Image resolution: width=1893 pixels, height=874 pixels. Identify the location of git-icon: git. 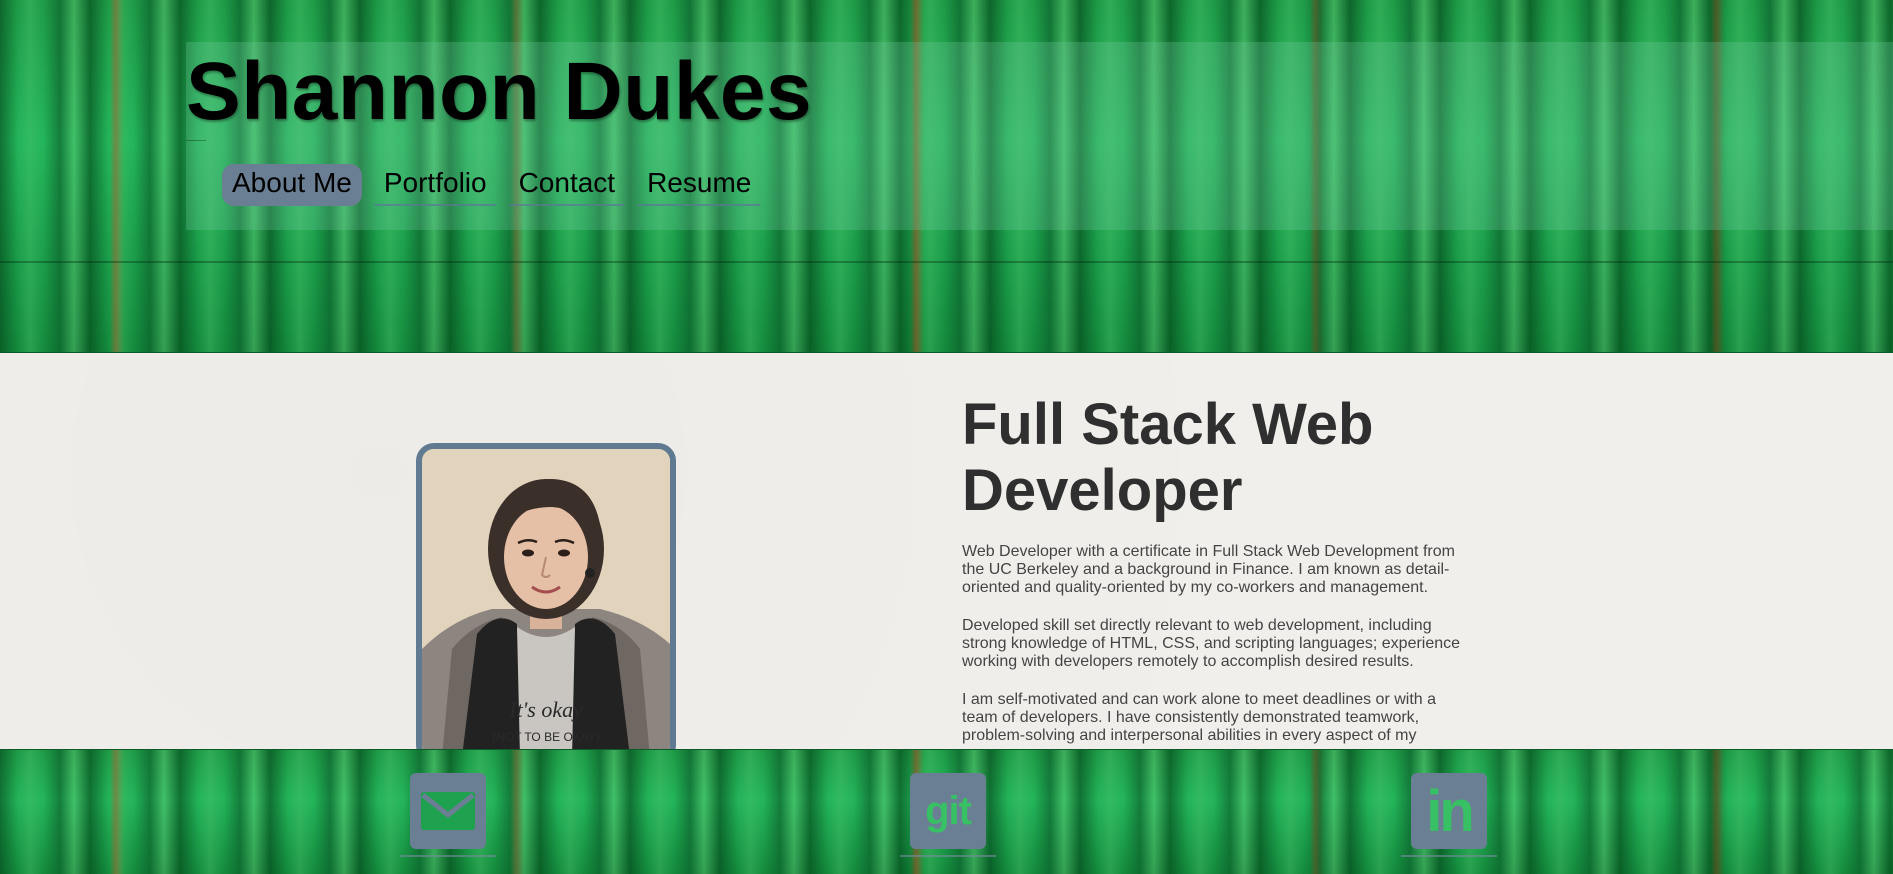
(948, 811).